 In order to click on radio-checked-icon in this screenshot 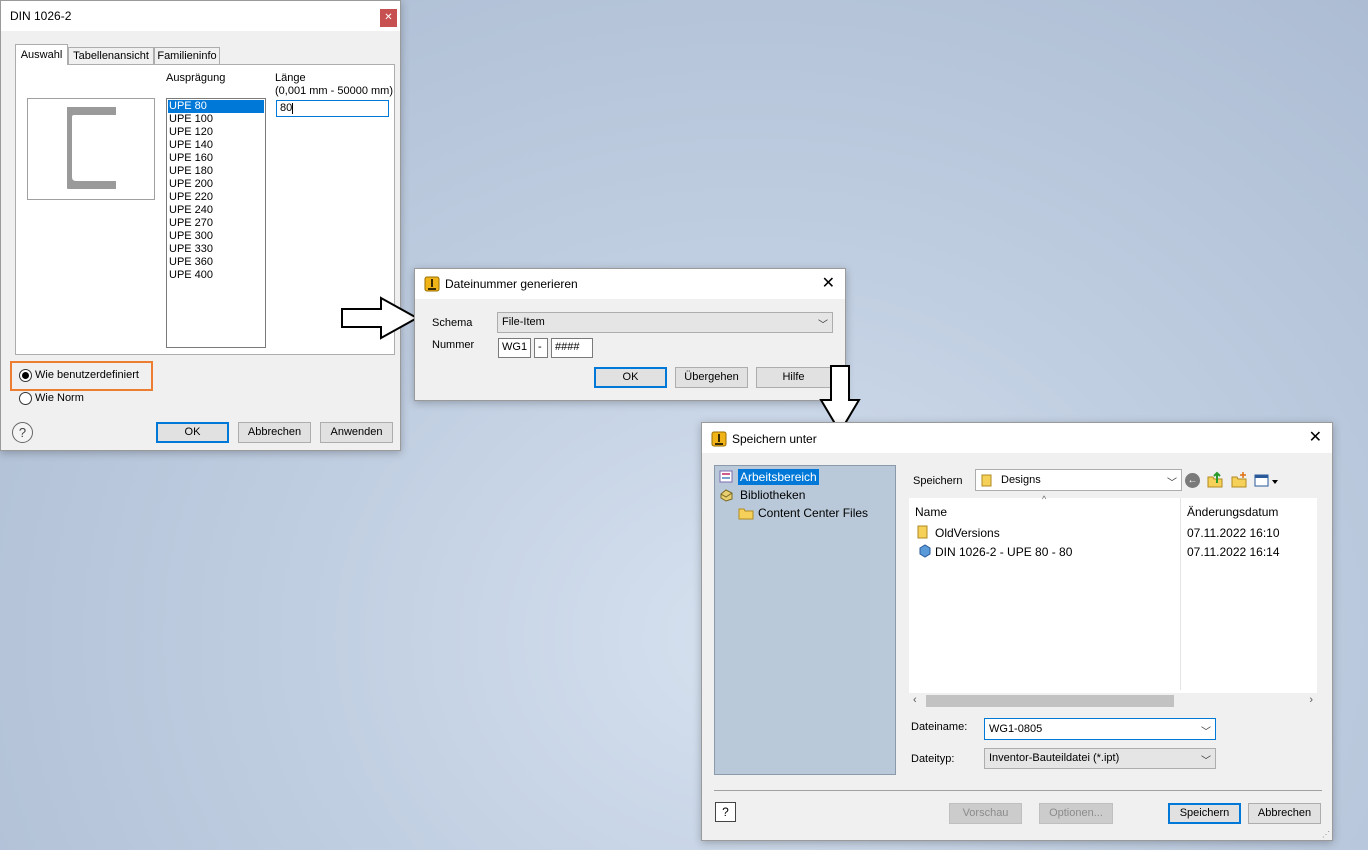, I will do `click(25, 375)`.